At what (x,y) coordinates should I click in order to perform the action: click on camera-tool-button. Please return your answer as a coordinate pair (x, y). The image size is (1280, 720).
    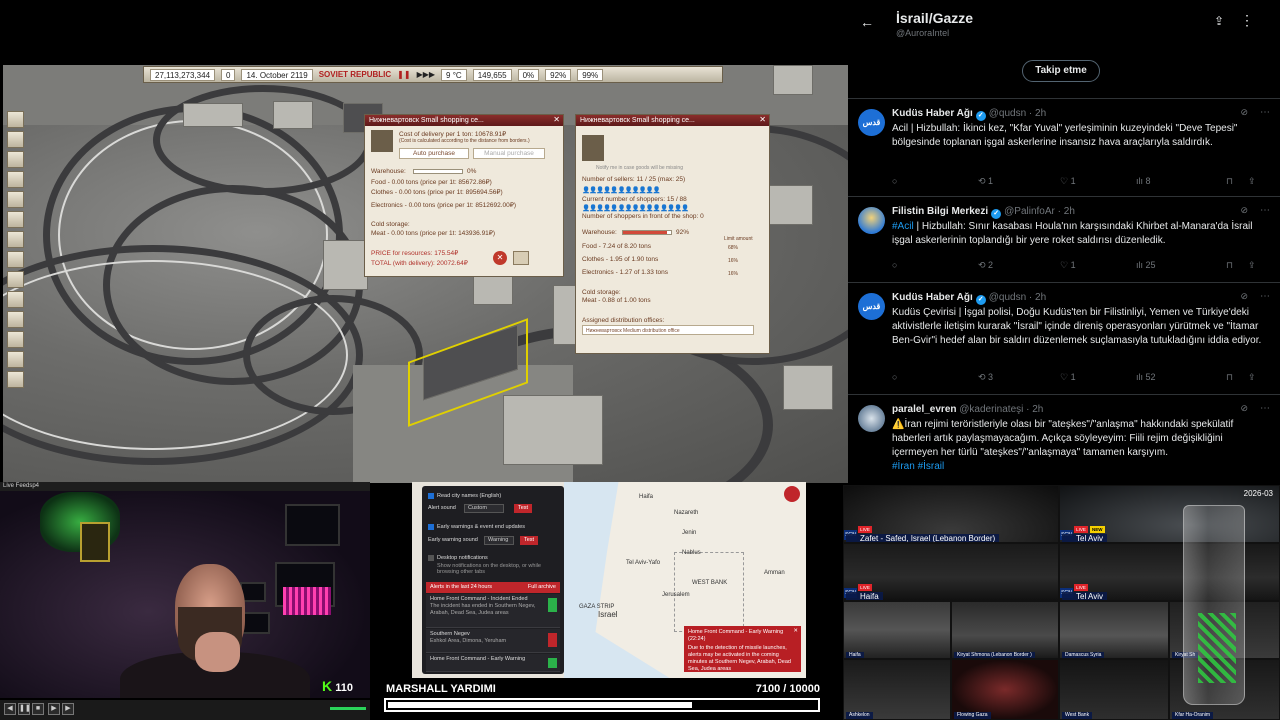
    Looking at the image, I should click on (15, 379).